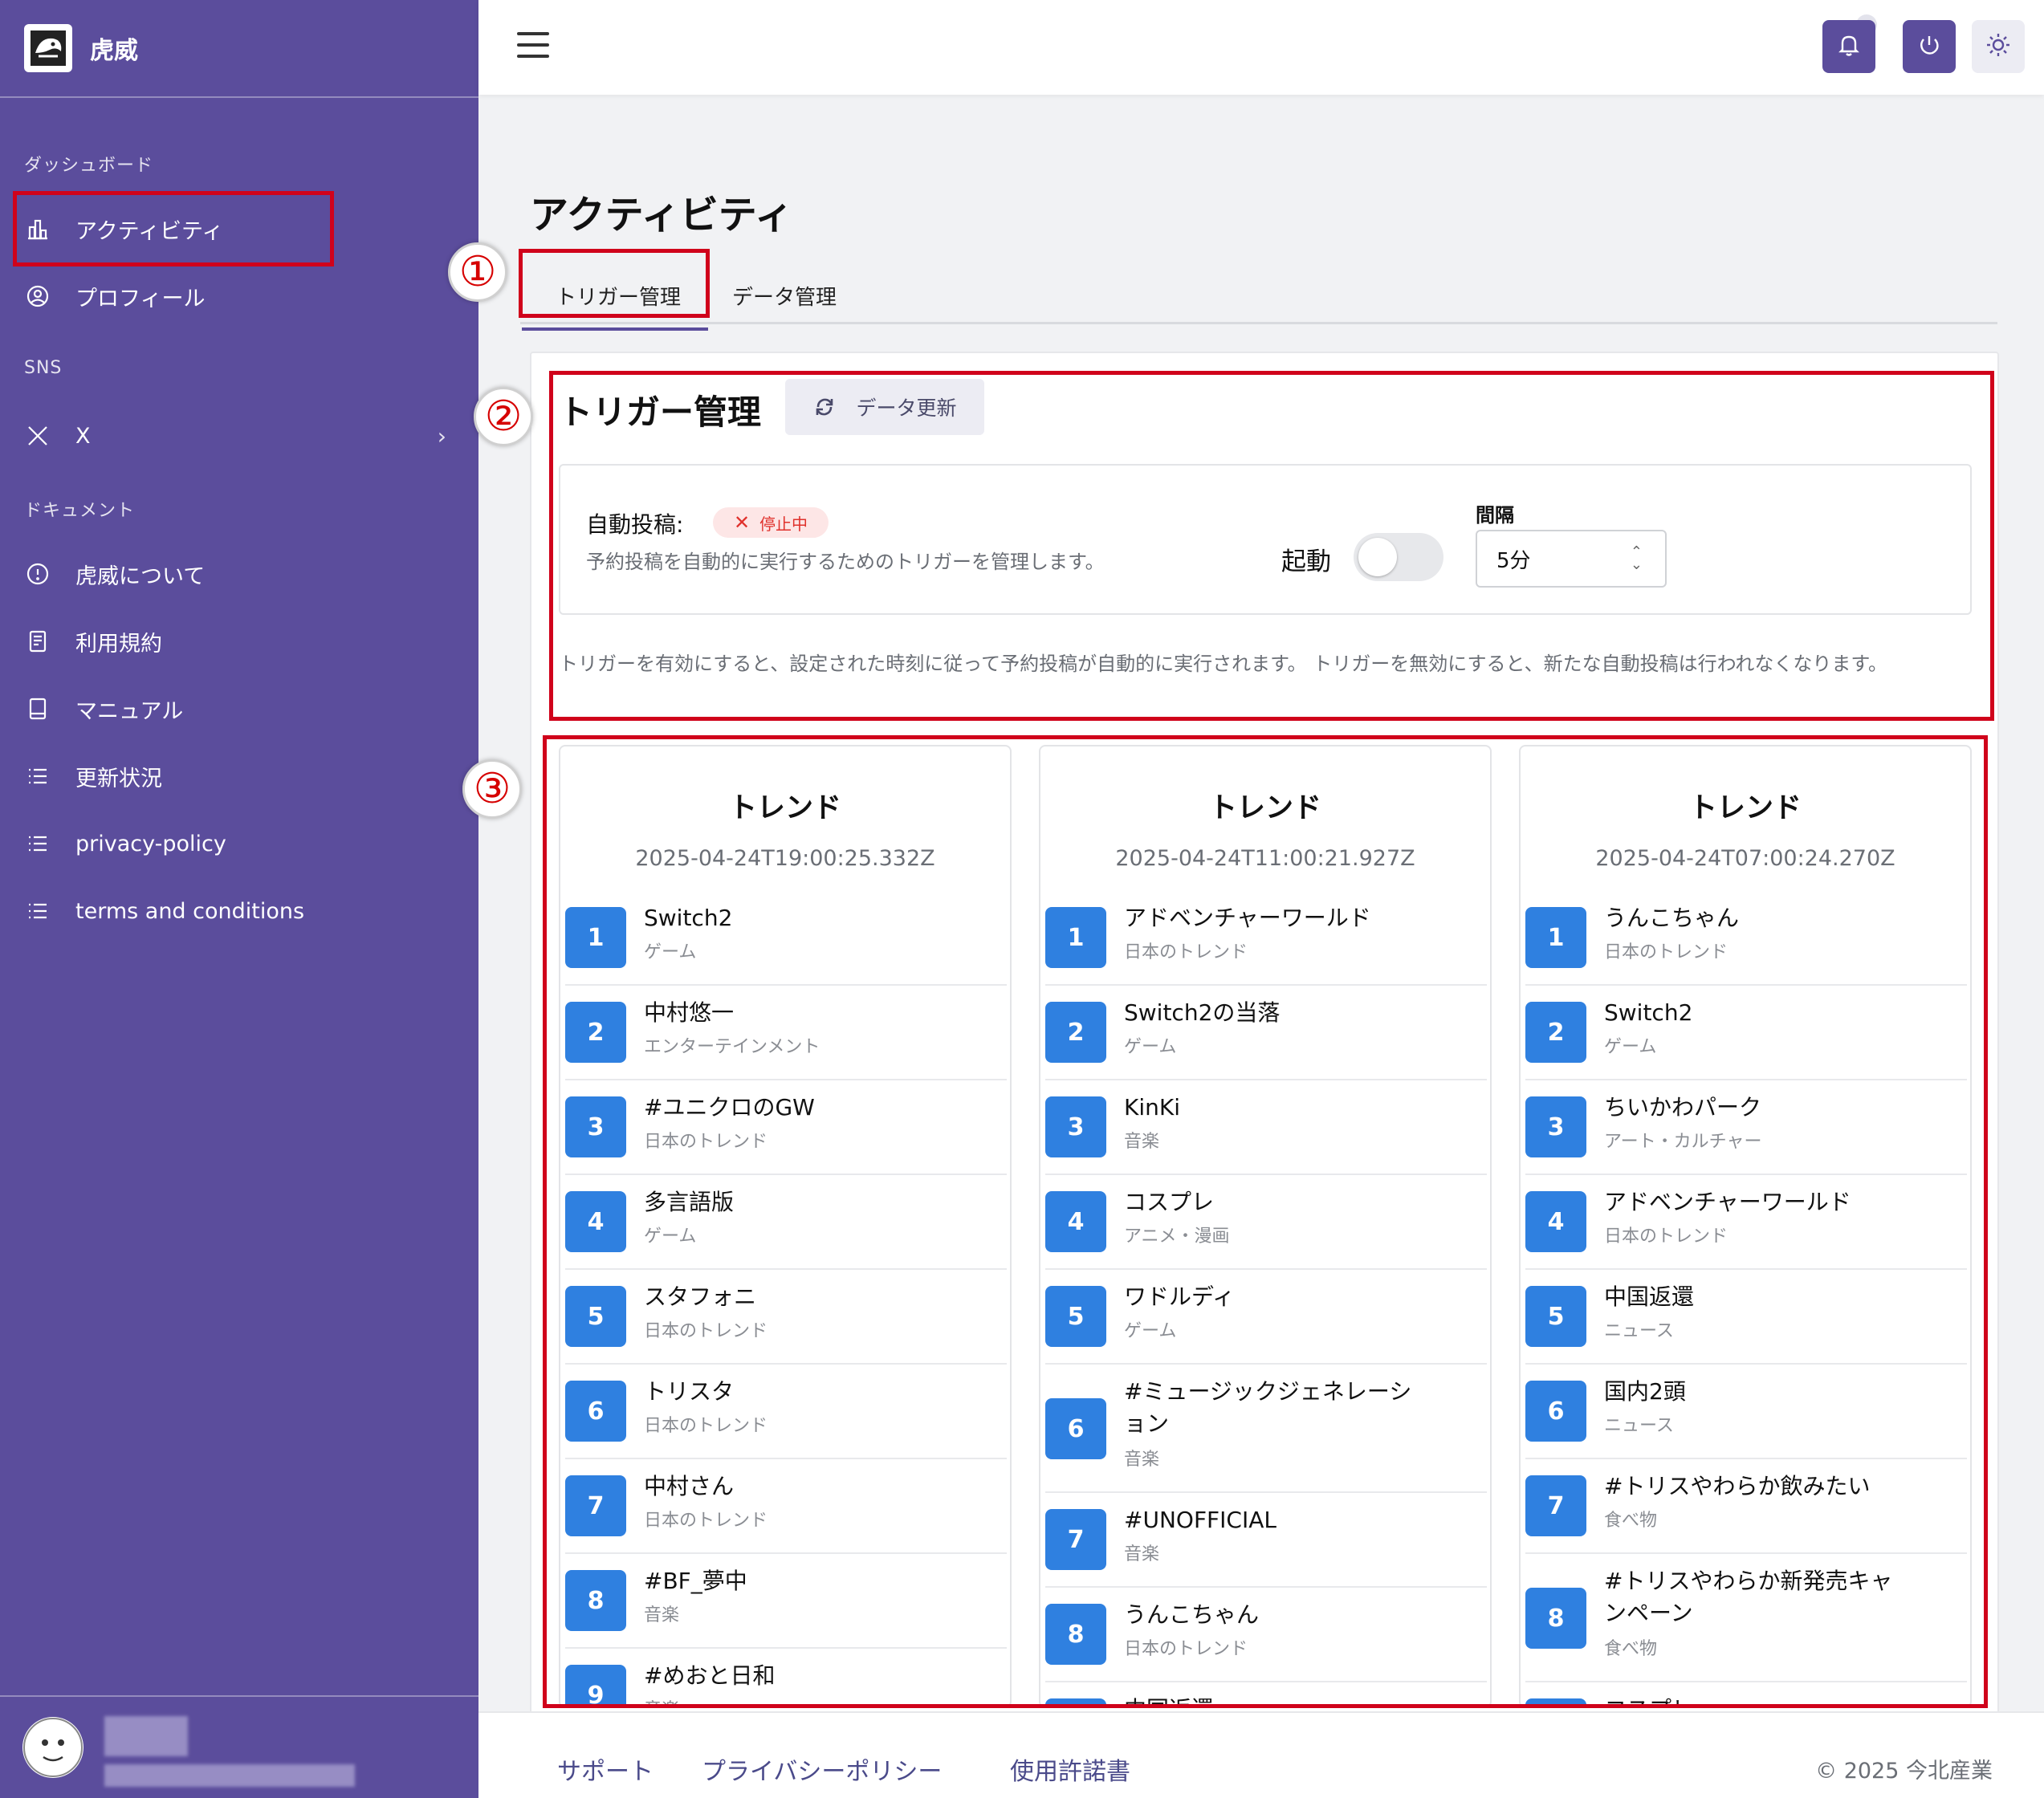  I want to click on sidebar-item-activity: アクティビティ, so click(239, 229).